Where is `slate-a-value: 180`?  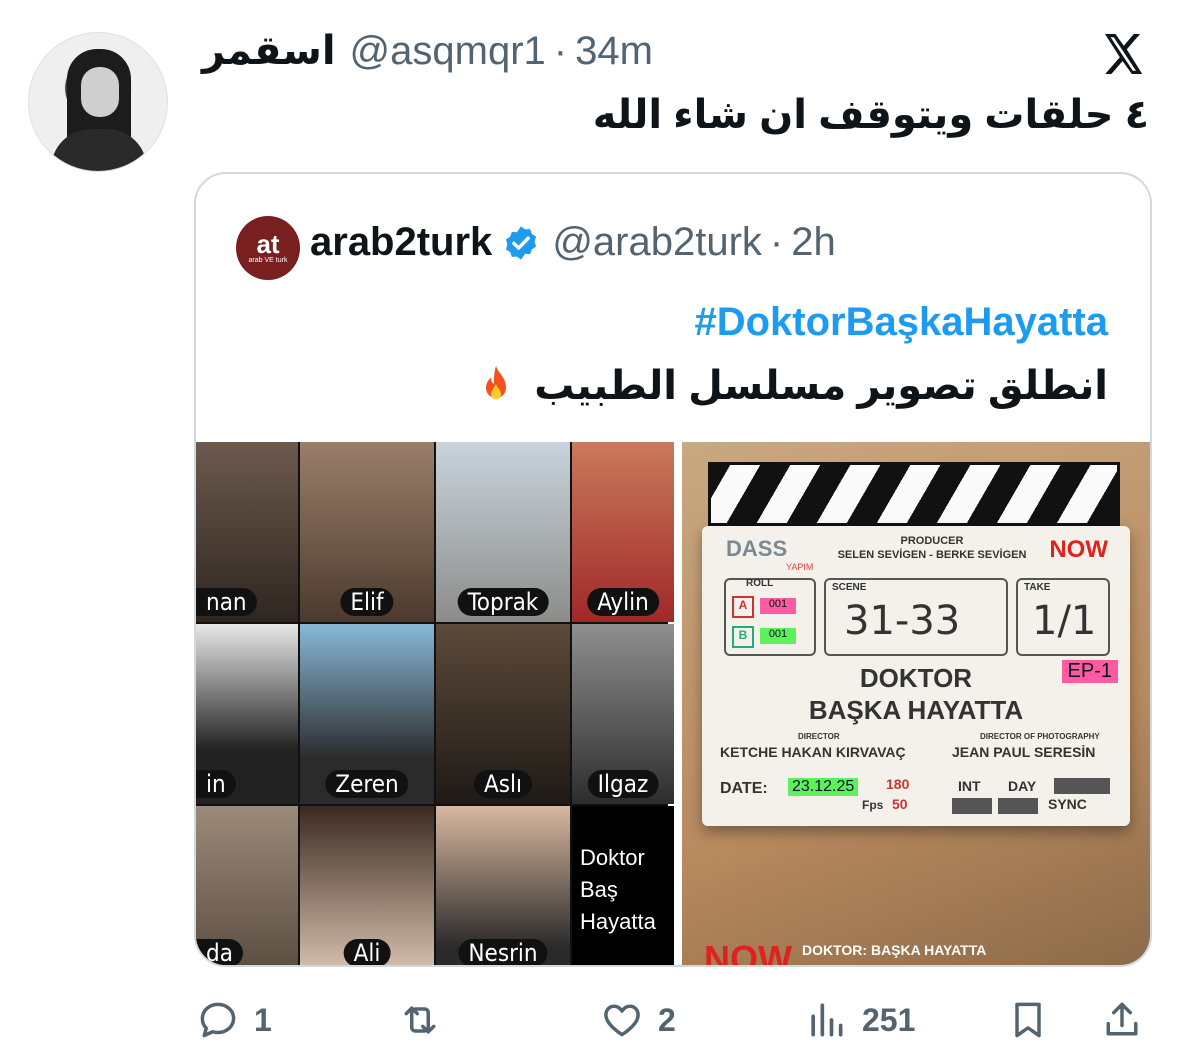
slate-a-value: 180 is located at coordinates (898, 784).